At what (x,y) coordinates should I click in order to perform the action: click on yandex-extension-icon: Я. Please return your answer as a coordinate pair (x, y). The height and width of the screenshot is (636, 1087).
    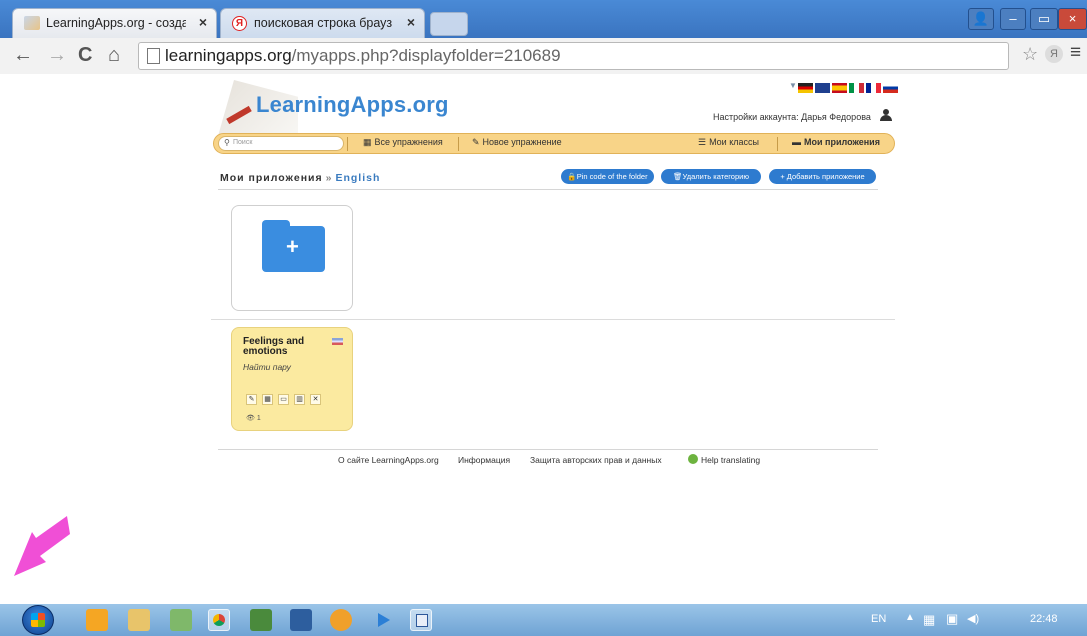
    Looking at the image, I should click on (1054, 54).